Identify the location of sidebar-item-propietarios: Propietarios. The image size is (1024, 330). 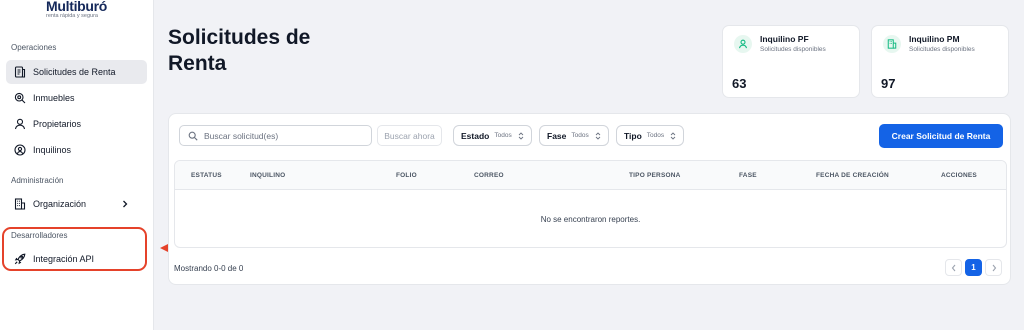
(76, 124).